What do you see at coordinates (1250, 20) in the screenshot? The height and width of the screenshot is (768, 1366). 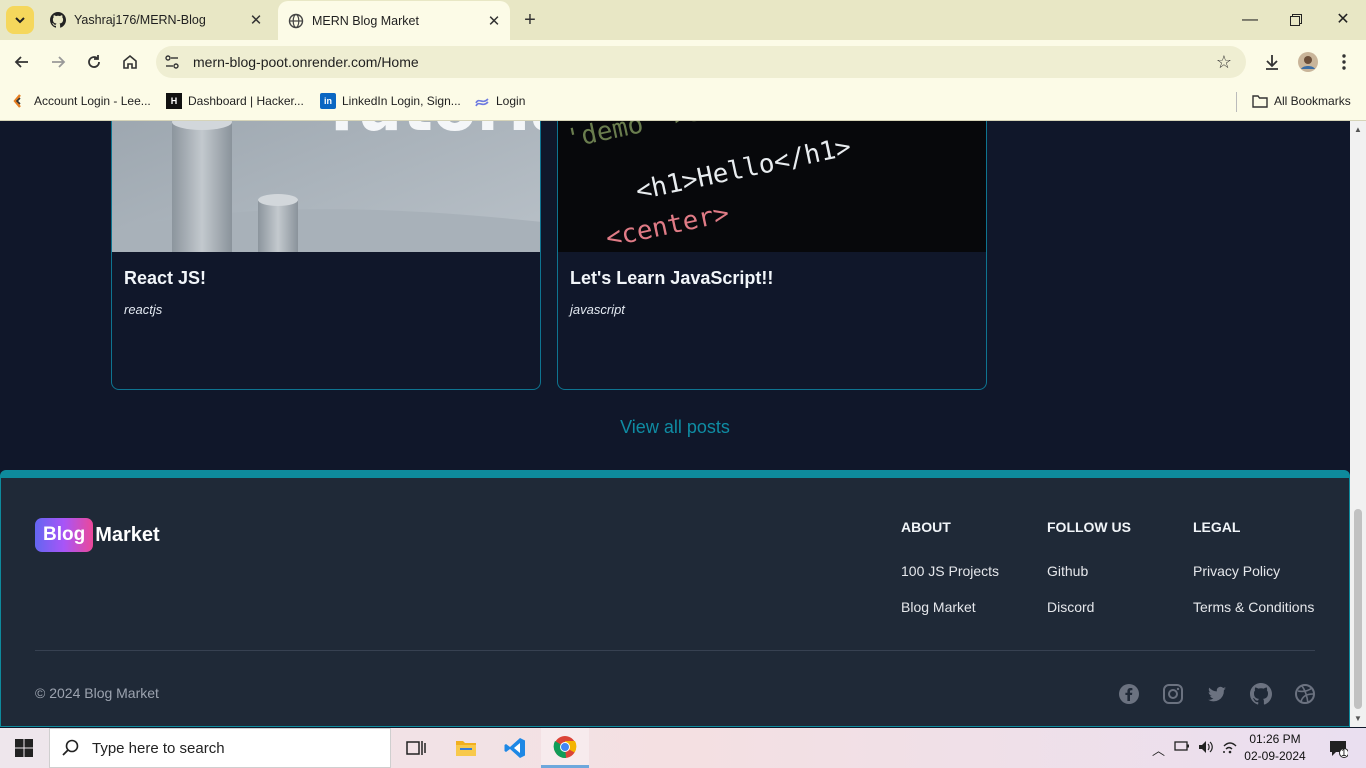 I see `minimize-icon: —` at bounding box center [1250, 20].